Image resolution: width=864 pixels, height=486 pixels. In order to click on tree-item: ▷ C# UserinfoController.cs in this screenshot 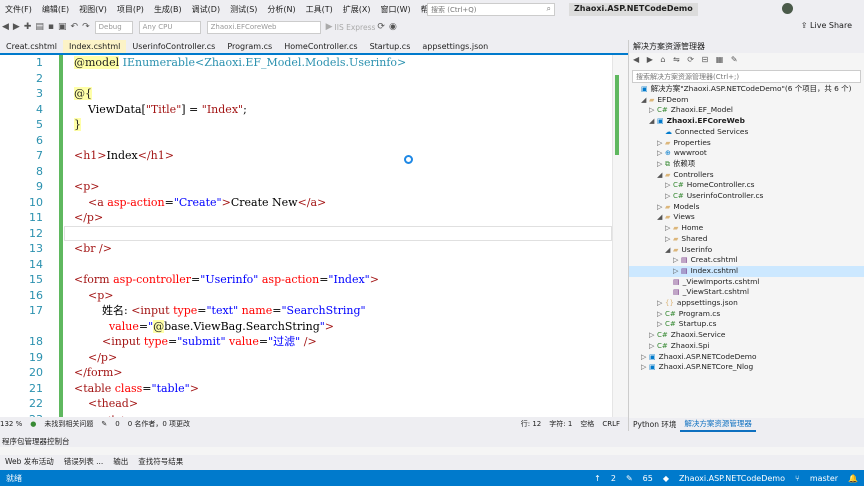, I will do `click(746, 196)`.